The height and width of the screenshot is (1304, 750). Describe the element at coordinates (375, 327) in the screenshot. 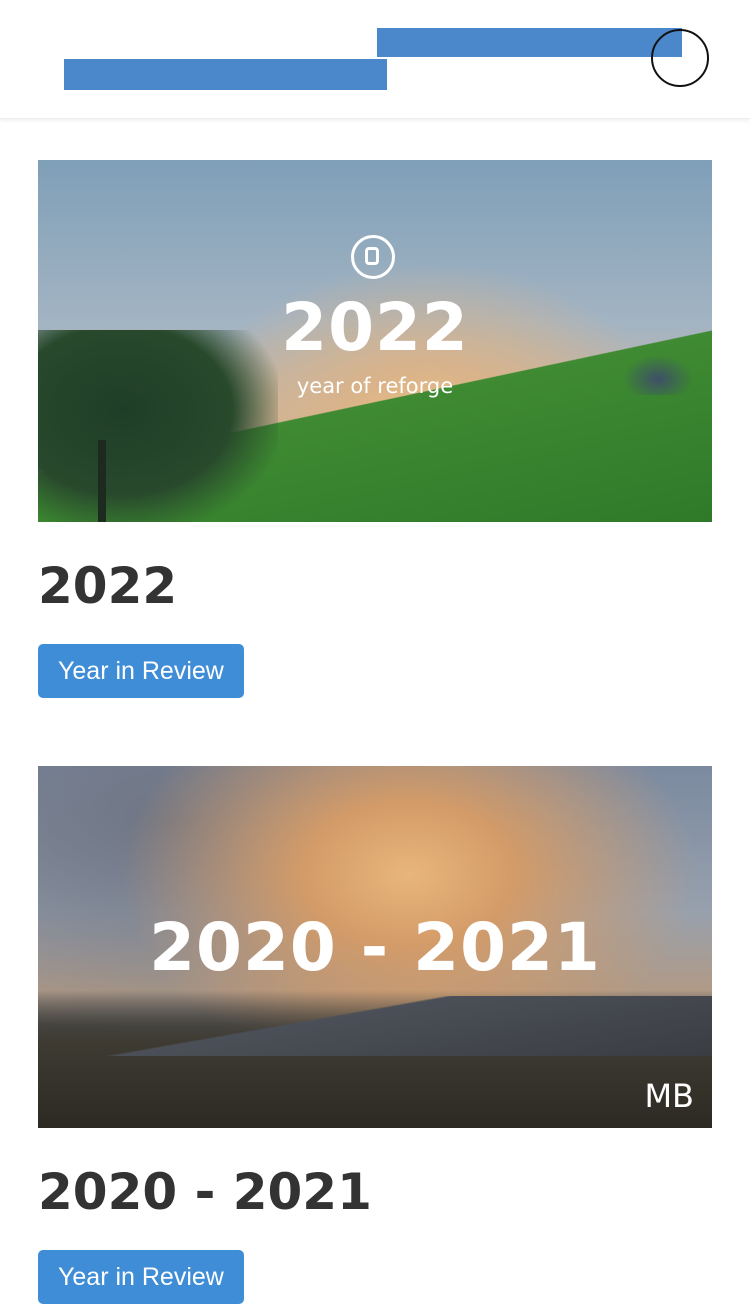

I see `image-year-text: 2022` at that location.